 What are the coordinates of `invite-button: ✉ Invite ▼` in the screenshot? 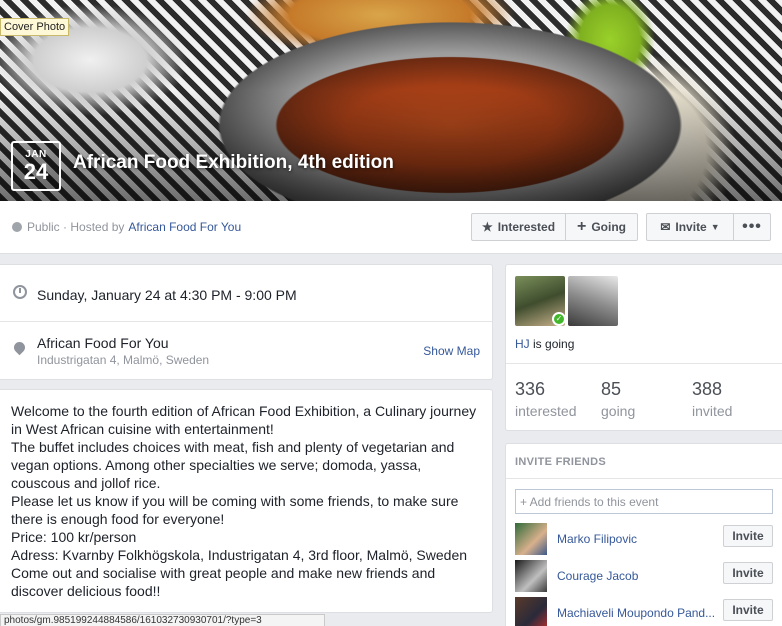 It's located at (690, 227).